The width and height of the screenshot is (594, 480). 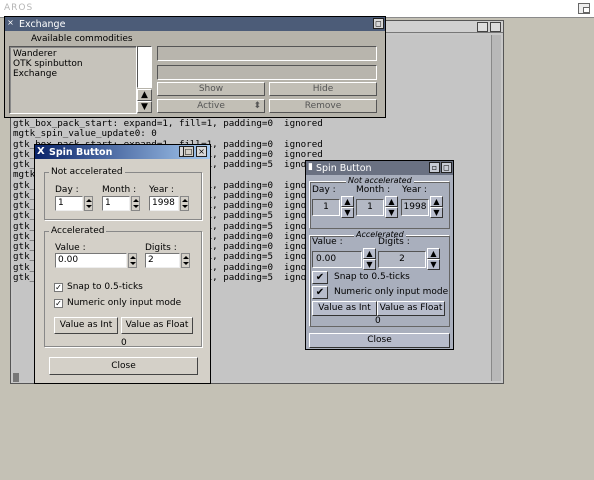 What do you see at coordinates (82, 39) in the screenshot?
I see `commodities-label: Available commodities` at bounding box center [82, 39].